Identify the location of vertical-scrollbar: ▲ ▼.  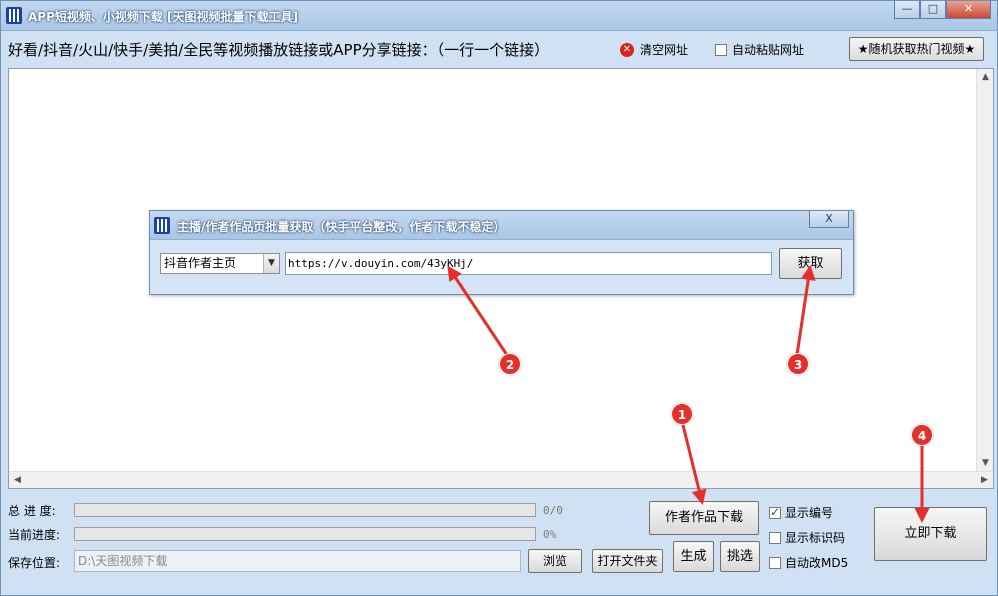
(984, 270).